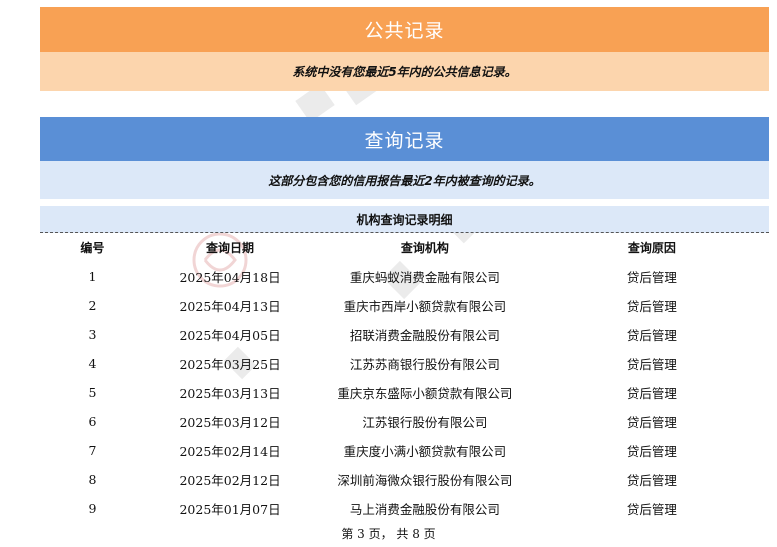  What do you see at coordinates (651, 248) in the screenshot?
I see `column-header-reason: 查询原因` at bounding box center [651, 248].